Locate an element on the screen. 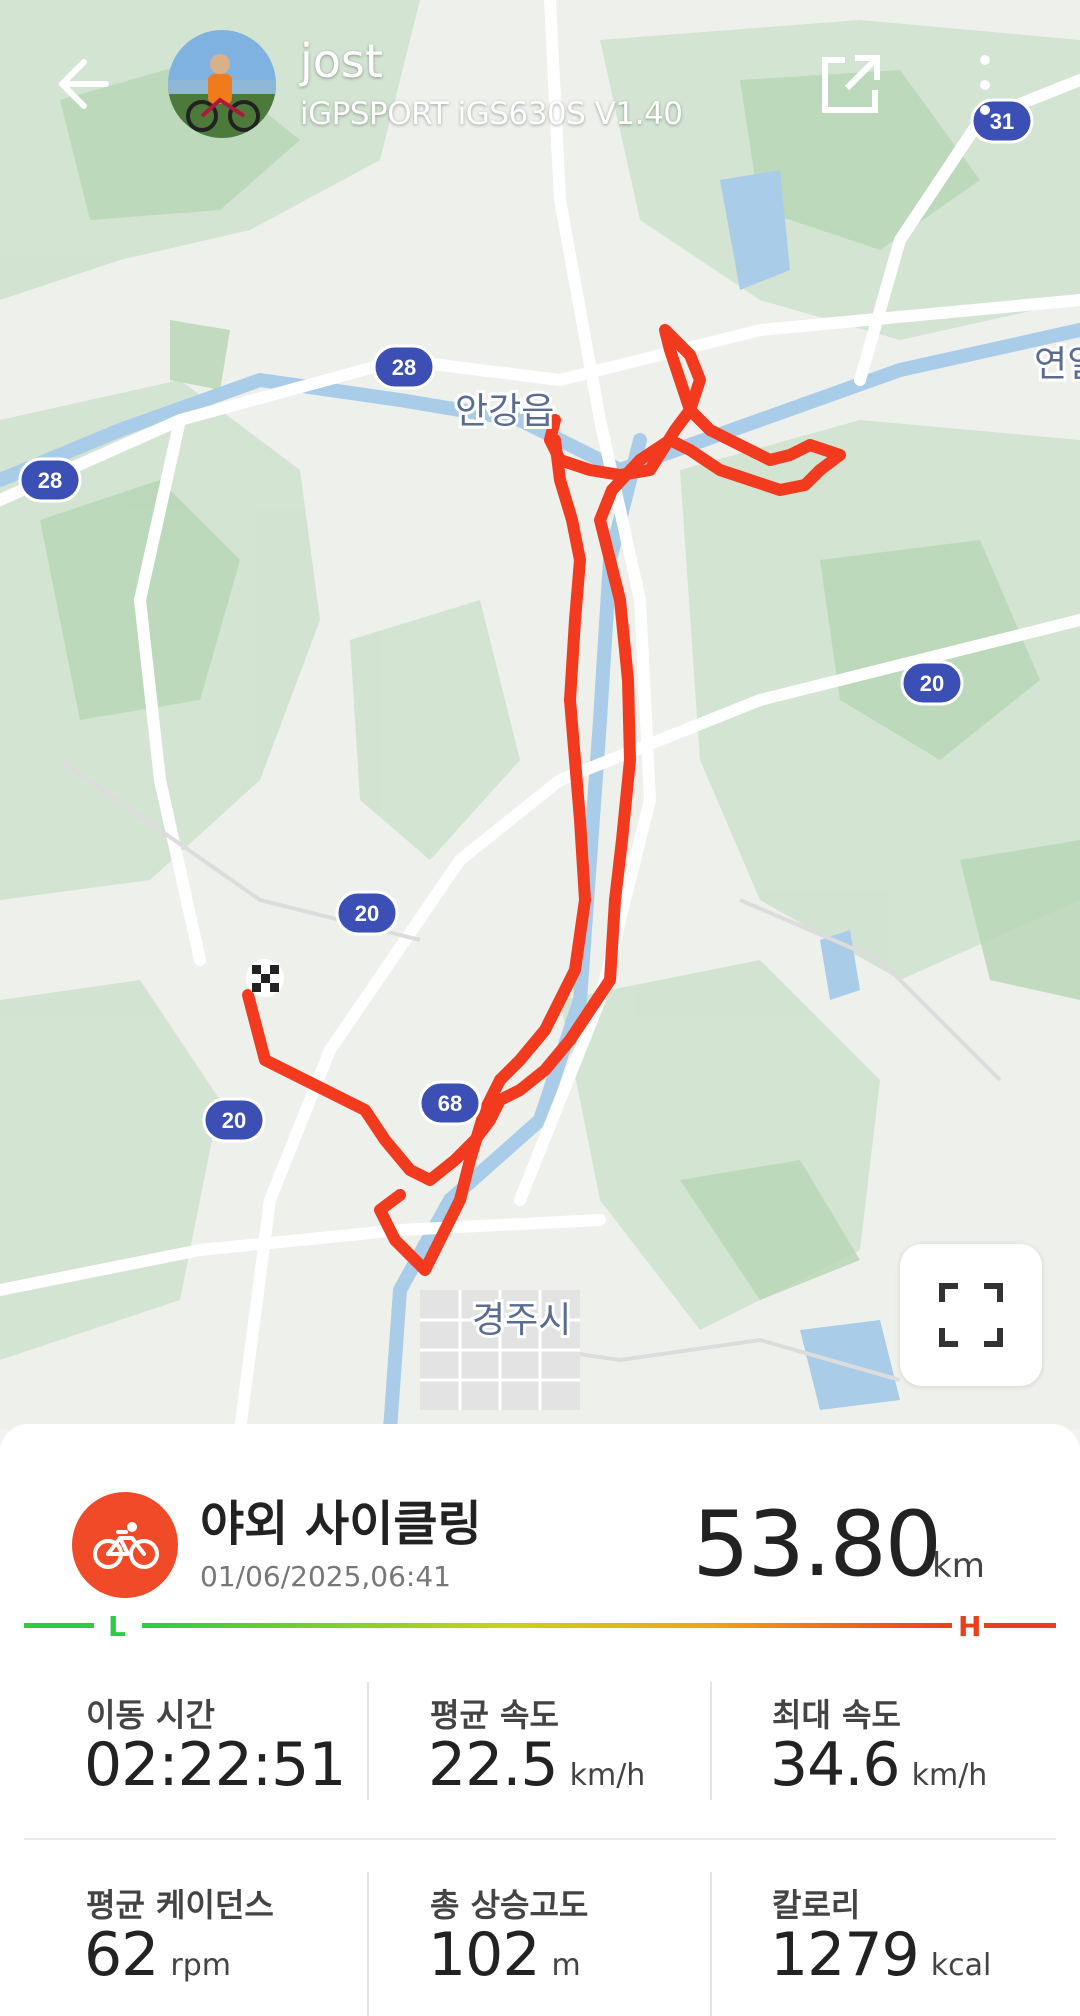 This screenshot has width=1080, height=2016. svg-text: 68 is located at coordinates (450, 1103).